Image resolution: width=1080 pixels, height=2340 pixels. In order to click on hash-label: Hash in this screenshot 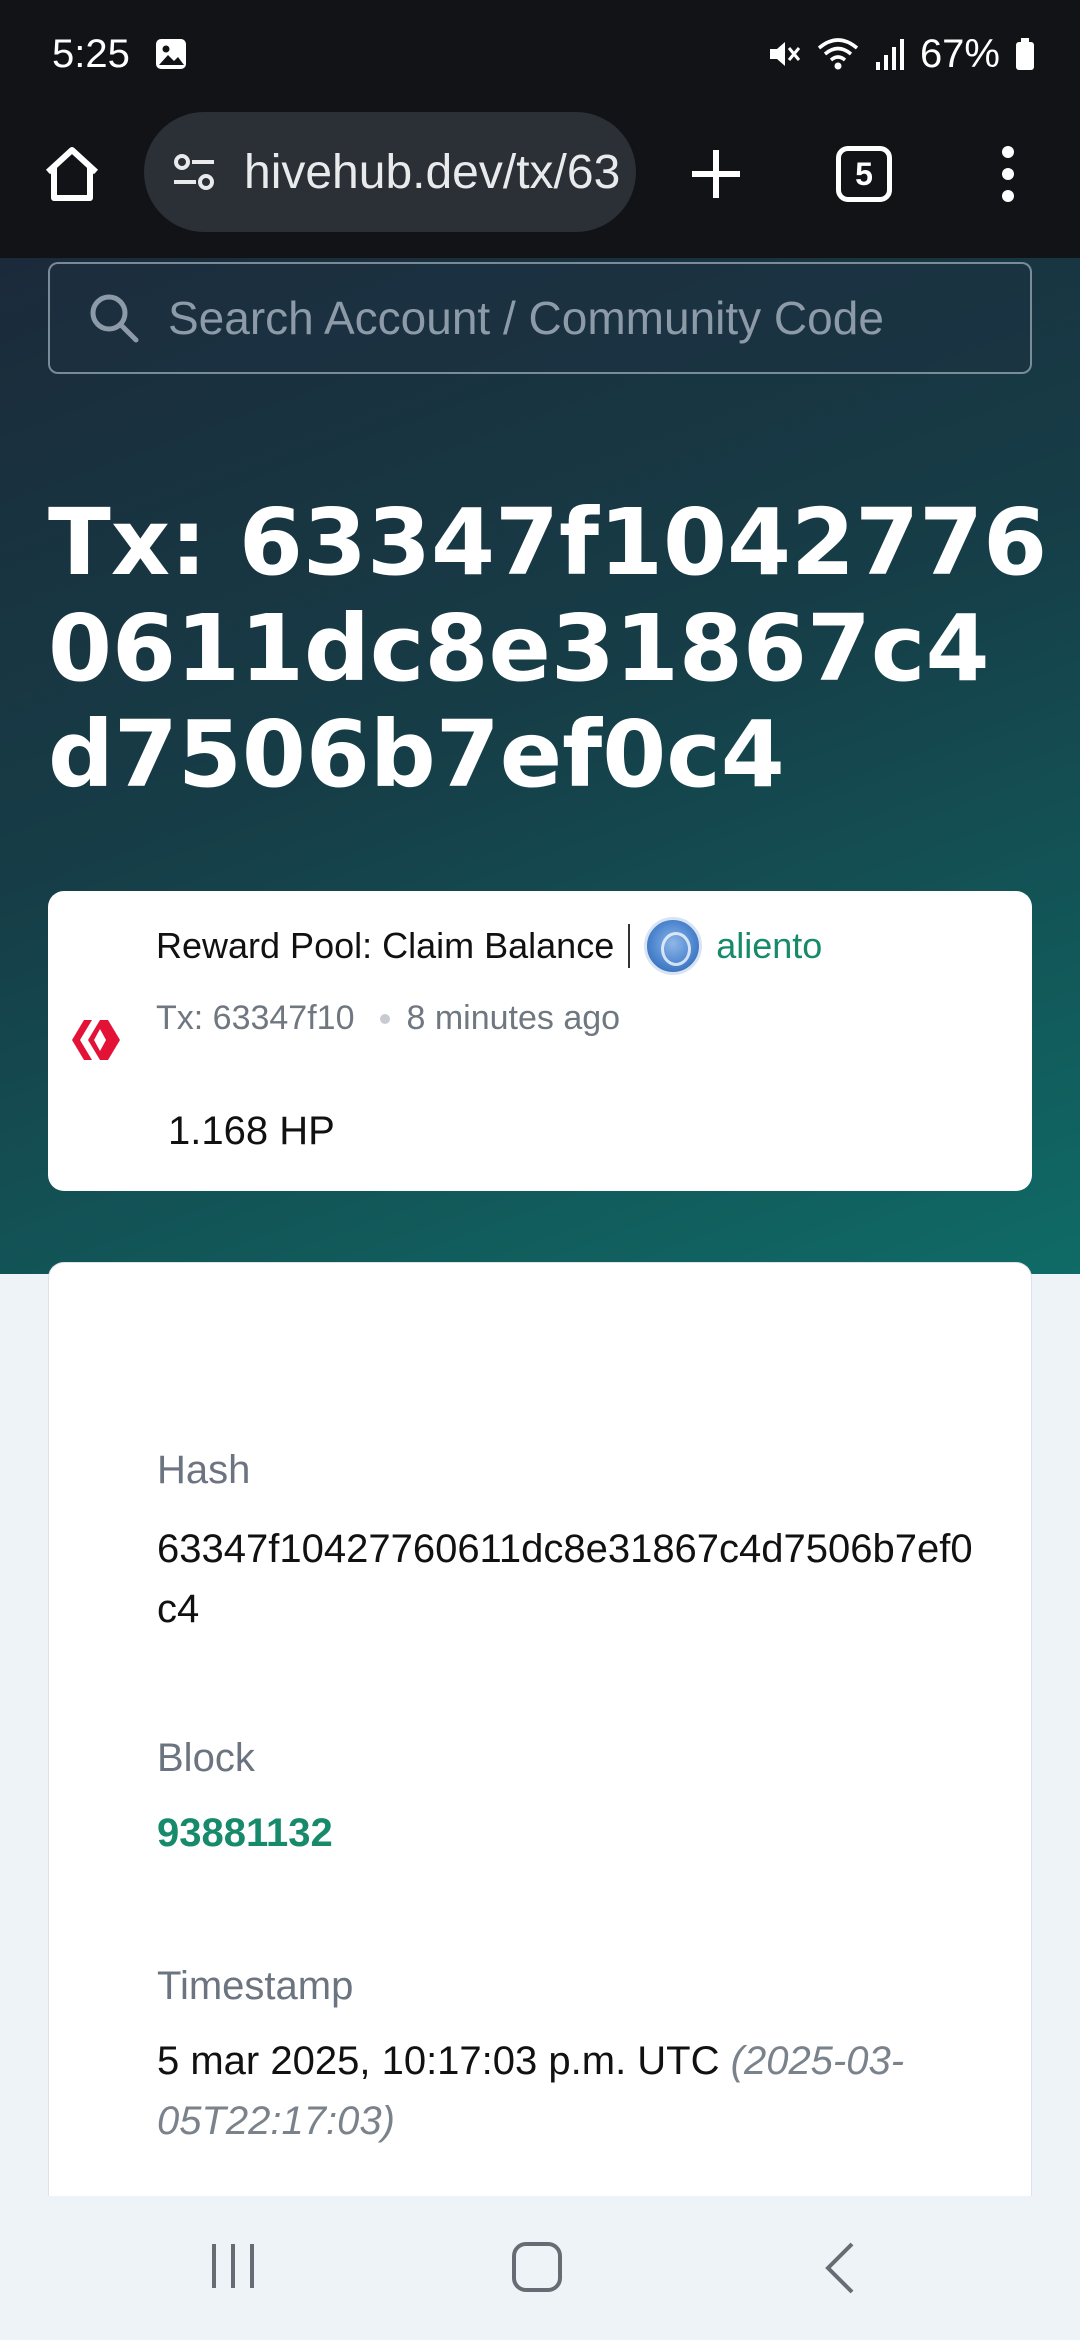, I will do `click(204, 1470)`.